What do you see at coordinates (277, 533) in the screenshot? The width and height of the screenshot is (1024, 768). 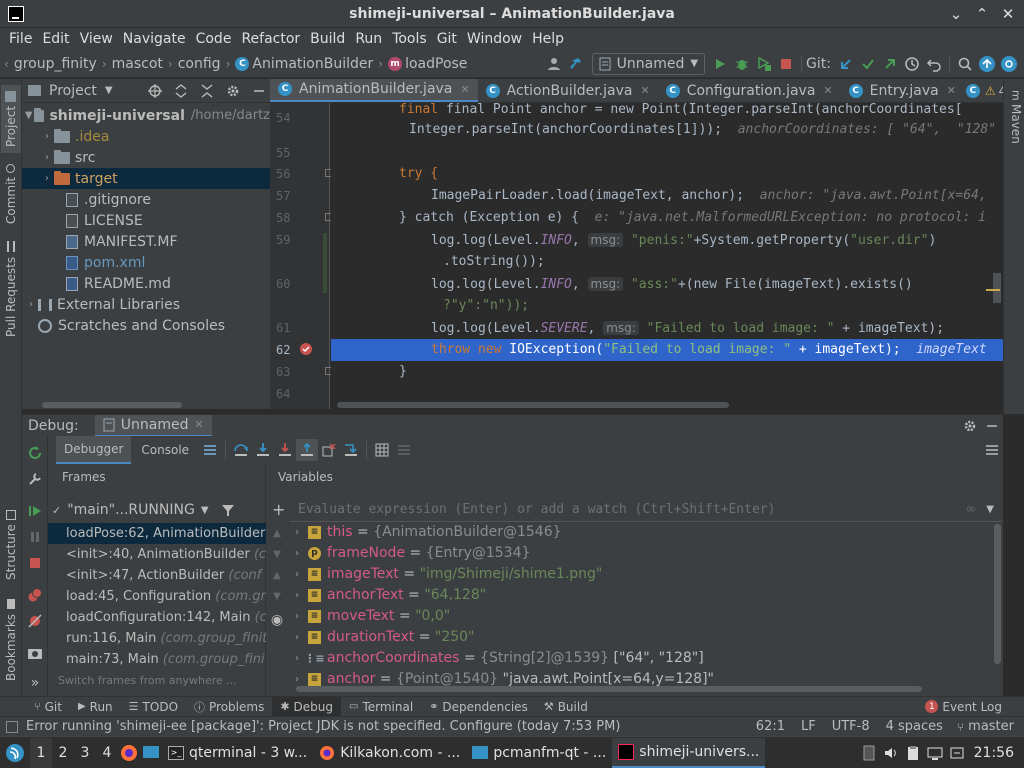 I see `chevron-up-icon: ▲` at bounding box center [277, 533].